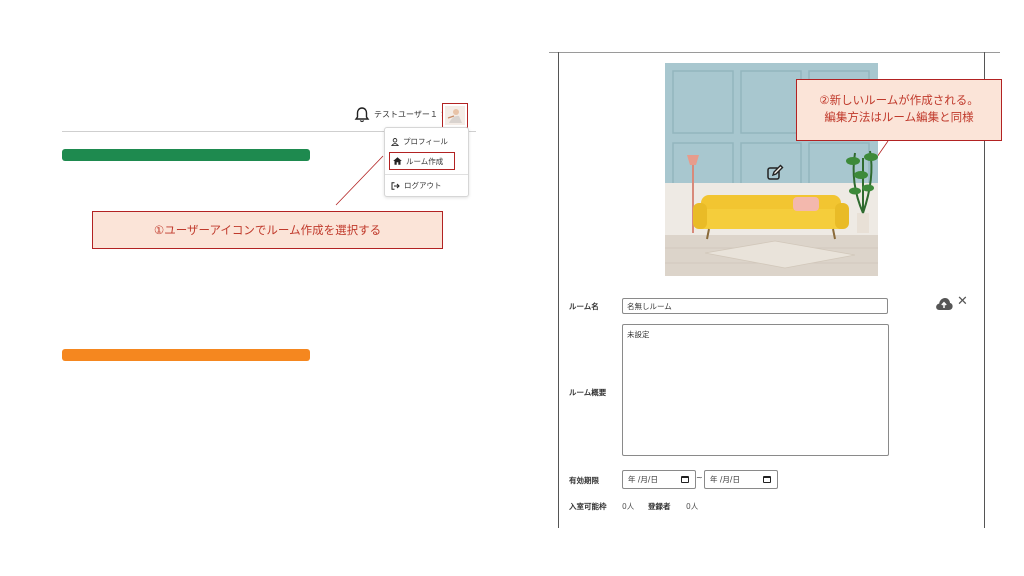 The height and width of the screenshot is (576, 1024). Describe the element at coordinates (659, 479) in the screenshot. I see `start-date-input: 年 /月/日` at that location.